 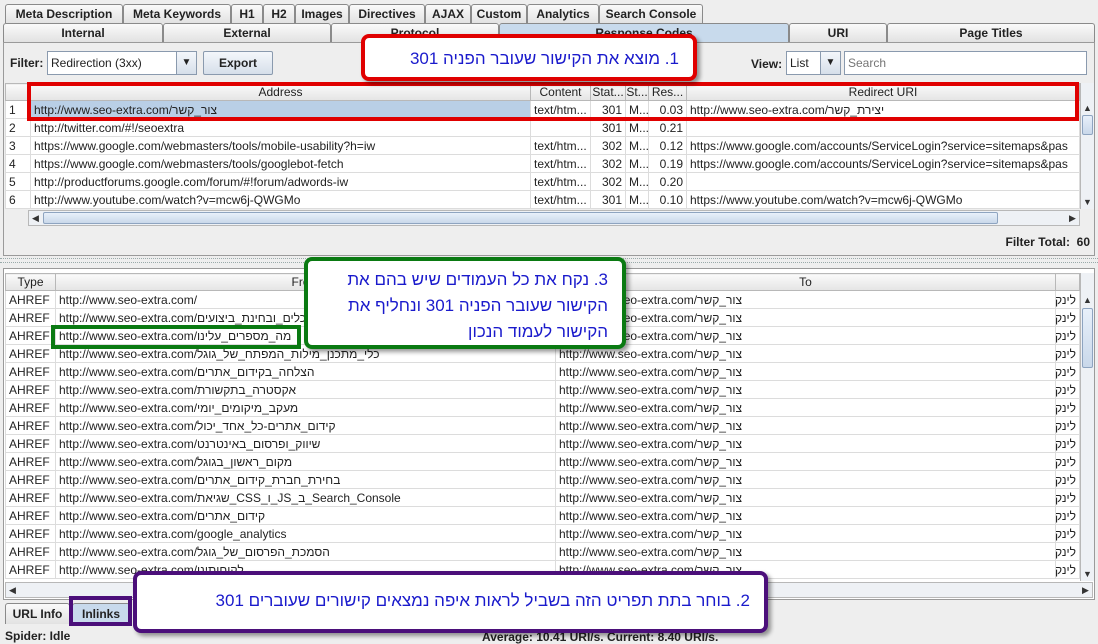 What do you see at coordinates (18, 92) in the screenshot?
I see `column-header-row-number` at bounding box center [18, 92].